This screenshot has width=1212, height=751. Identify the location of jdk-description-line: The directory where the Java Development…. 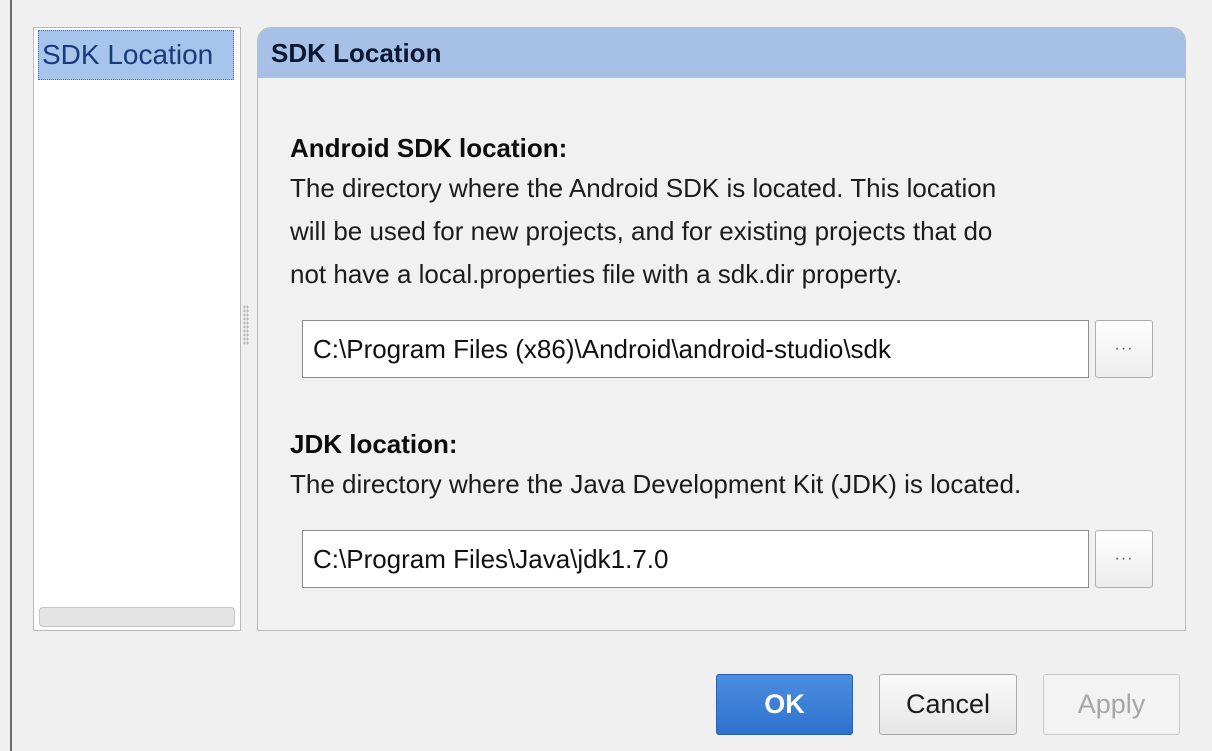
(656, 484).